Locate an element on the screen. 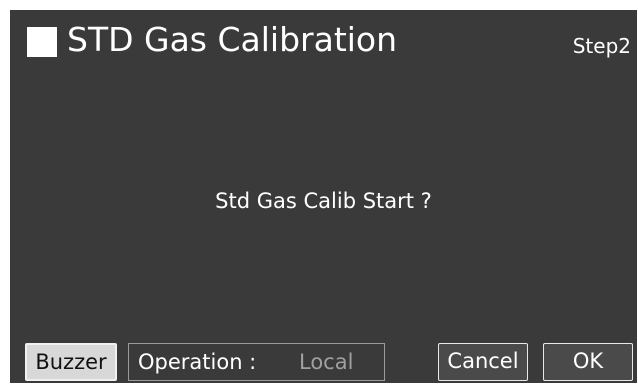  operation-status: Operation : Local is located at coordinates (256, 362).